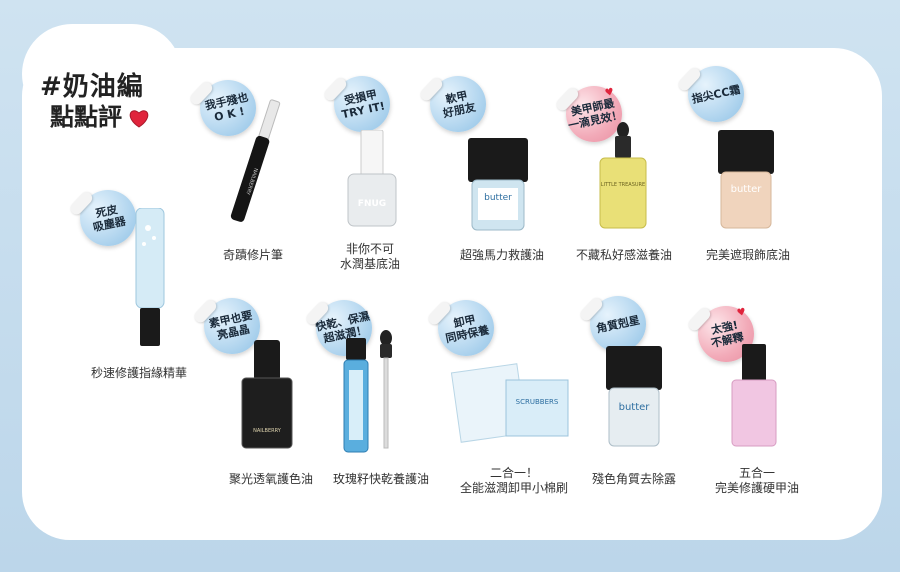 The height and width of the screenshot is (572, 900). I want to click on label-pads: 二合一！ 全能滋潤卸甲小棉刷, so click(513, 480).